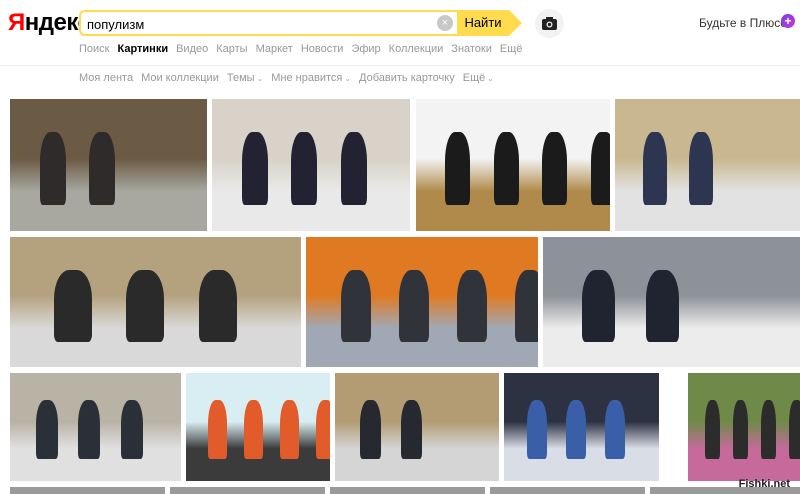  I want to click on thumb-men-shovels-park, so click(108, 165).